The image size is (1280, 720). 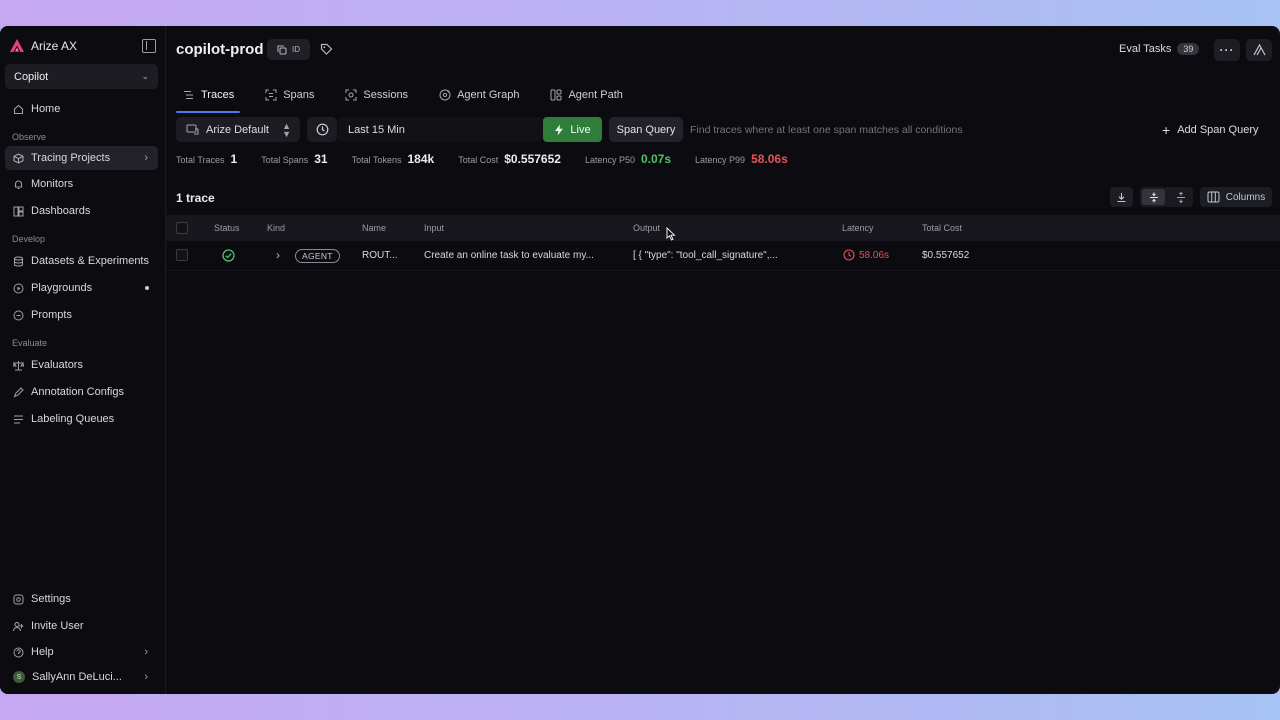 I want to click on dashboard-icon, so click(x=18, y=211).